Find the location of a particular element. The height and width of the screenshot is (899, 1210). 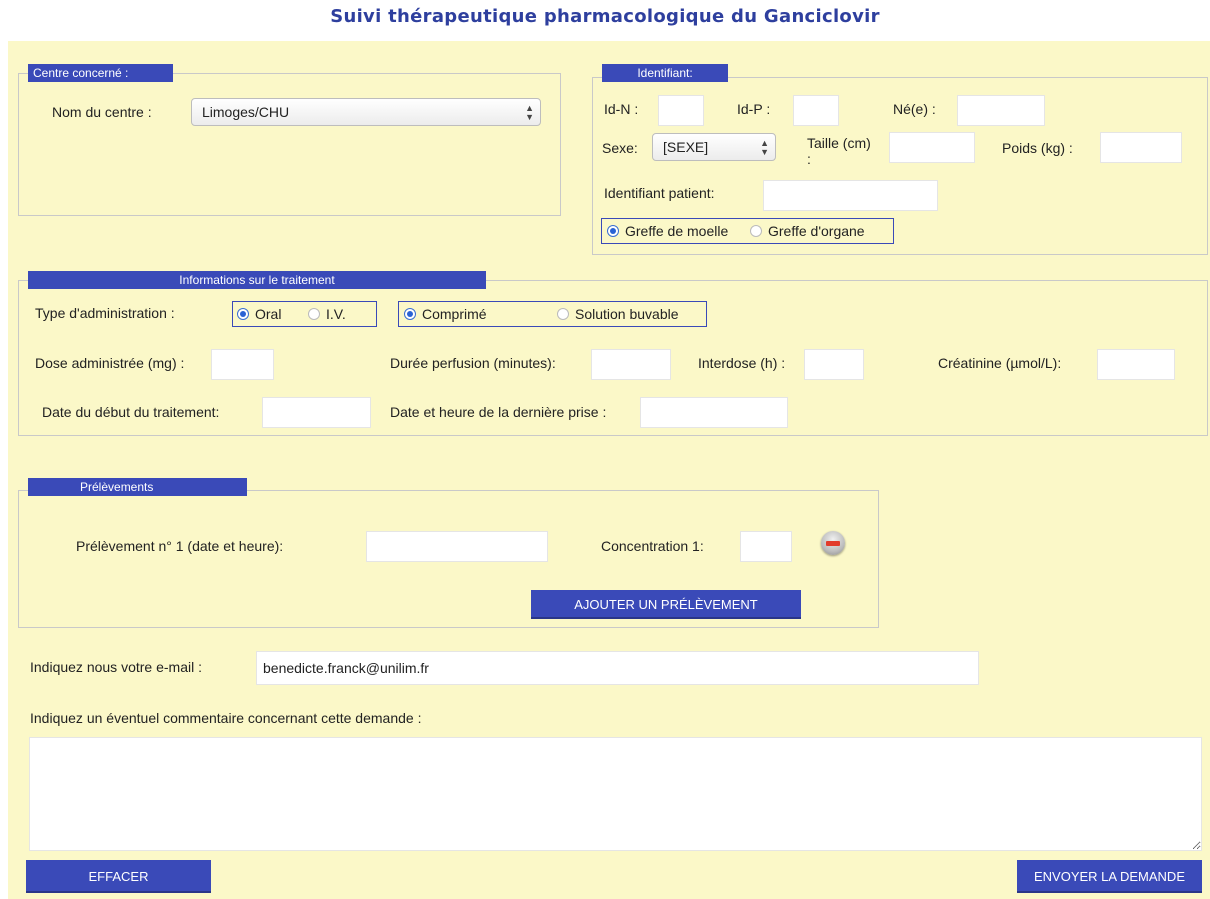

patient-id-label: Identifiant patient: is located at coordinates (659, 193).